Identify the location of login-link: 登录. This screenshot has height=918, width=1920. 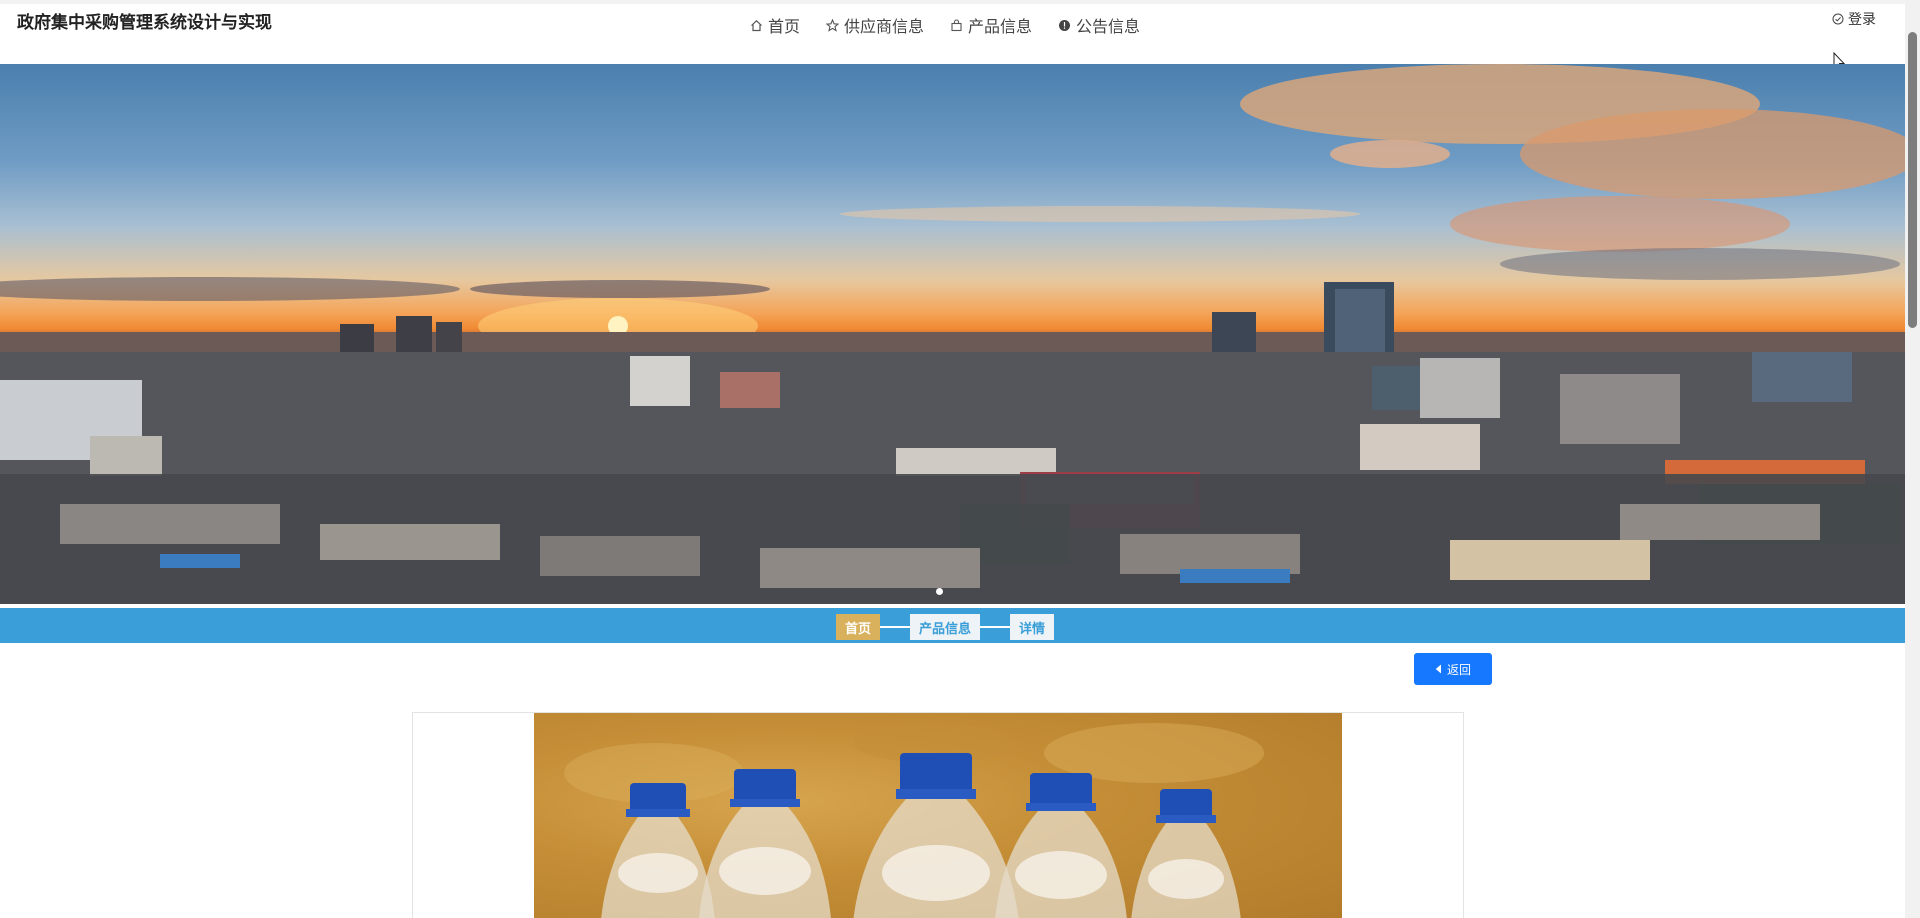
(1854, 19).